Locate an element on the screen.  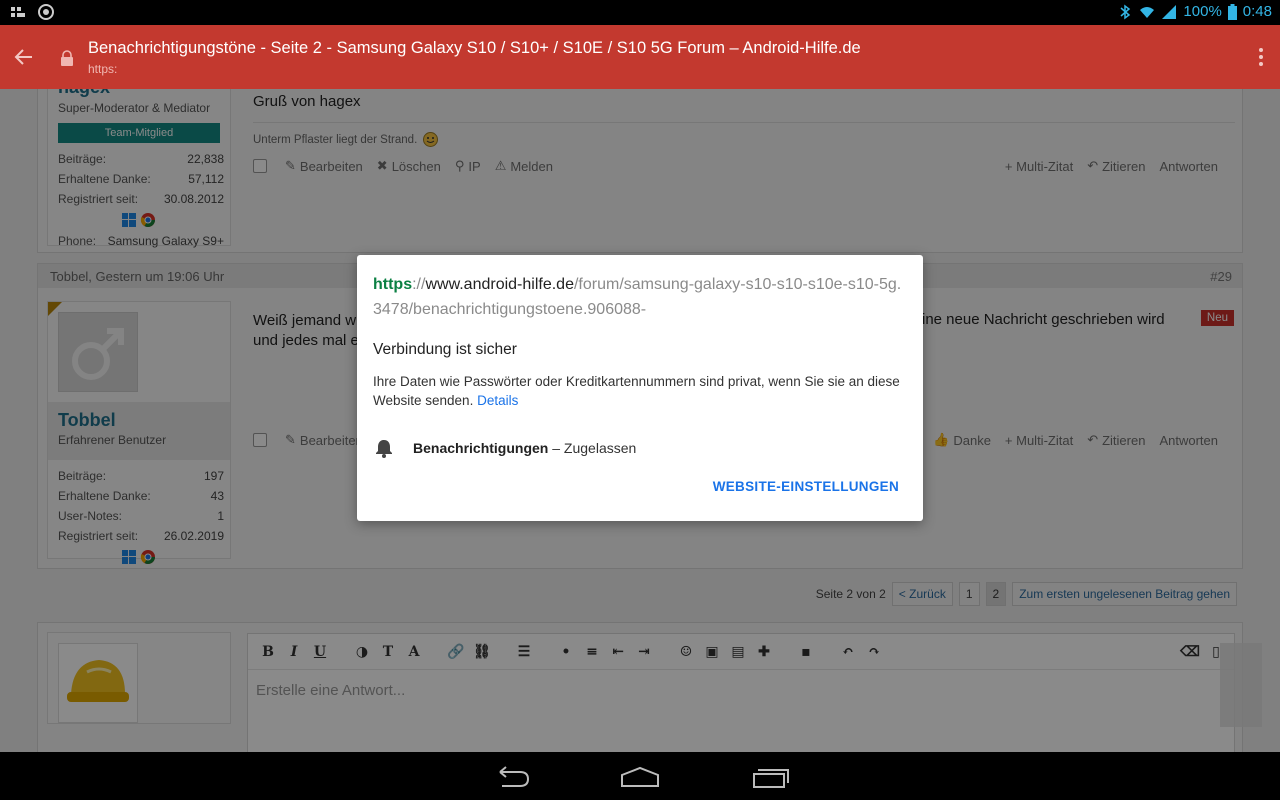
overflow-menu-icon is located at coordinates (1261, 57).